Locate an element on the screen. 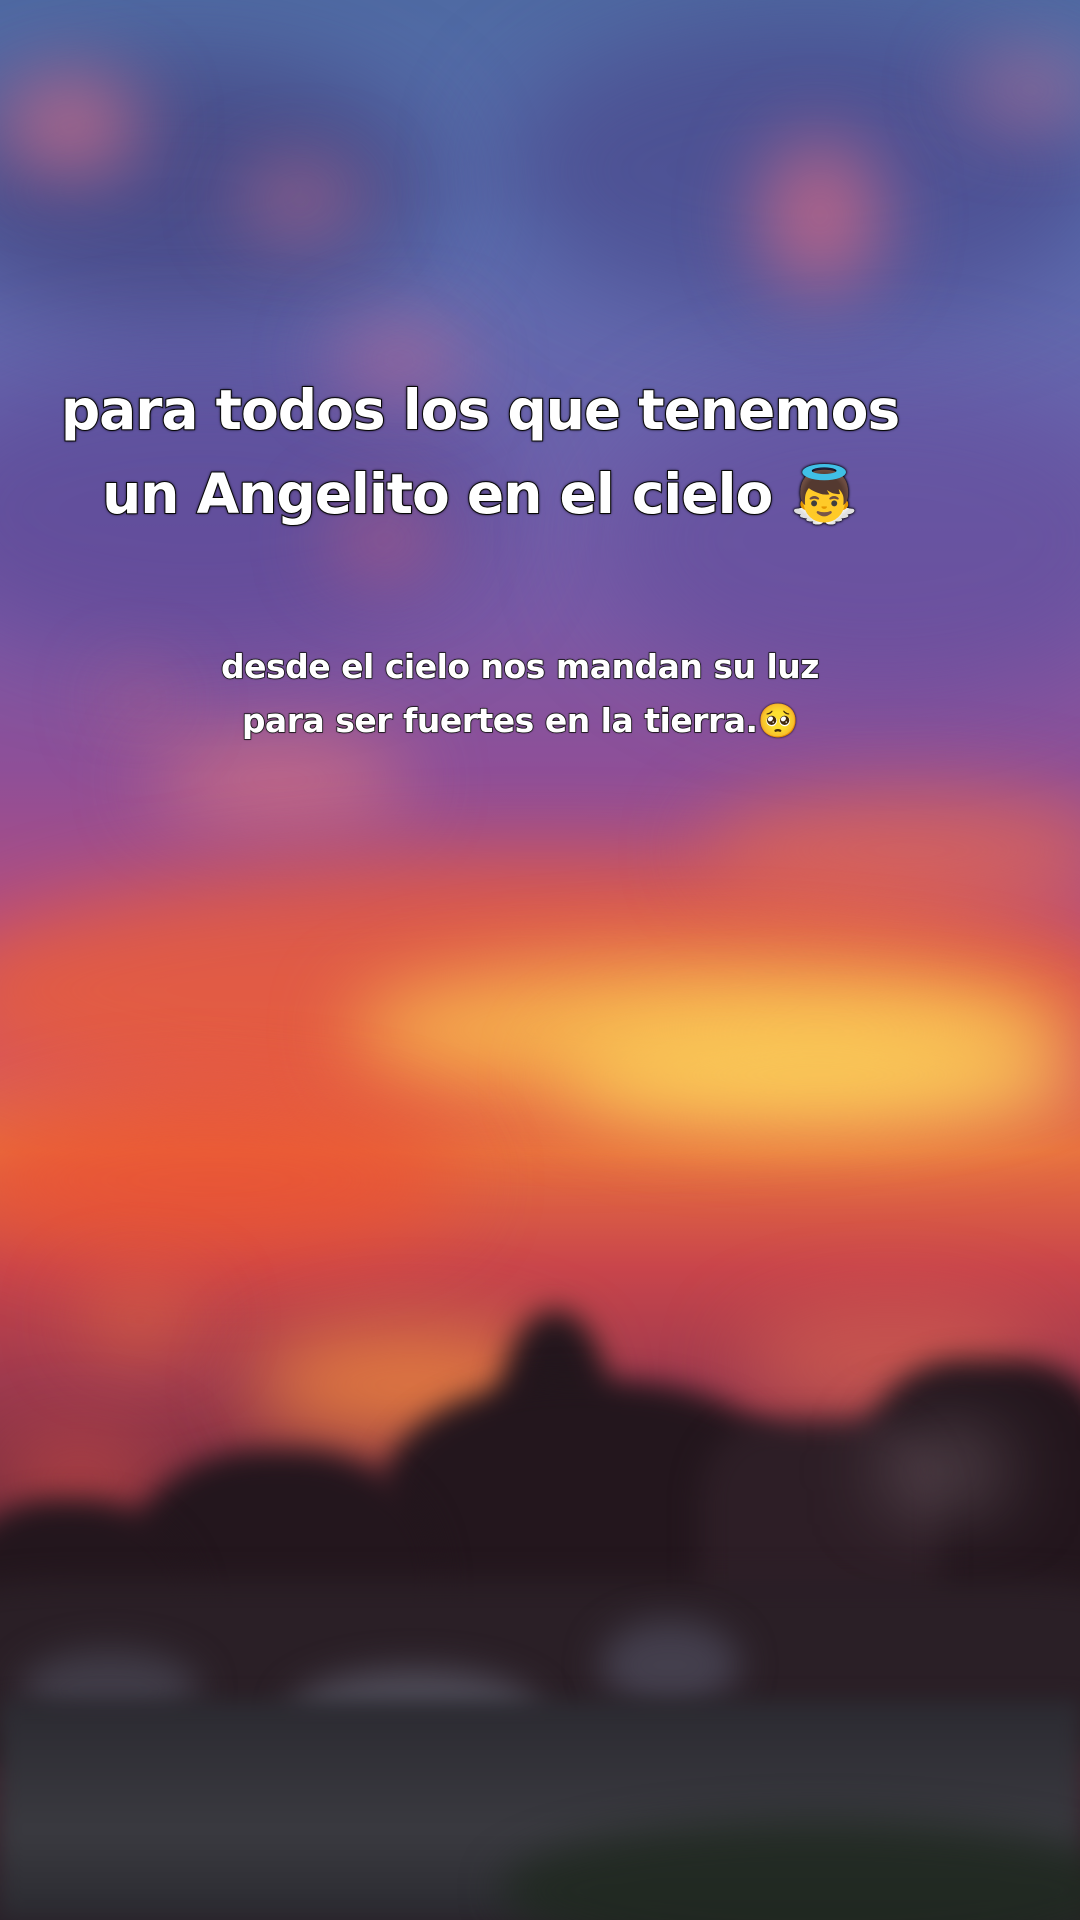 Image resolution: width=1080 pixels, height=1920 pixels. headline-line-2: un Angelito en el cielo 👼 is located at coordinates (480, 494).